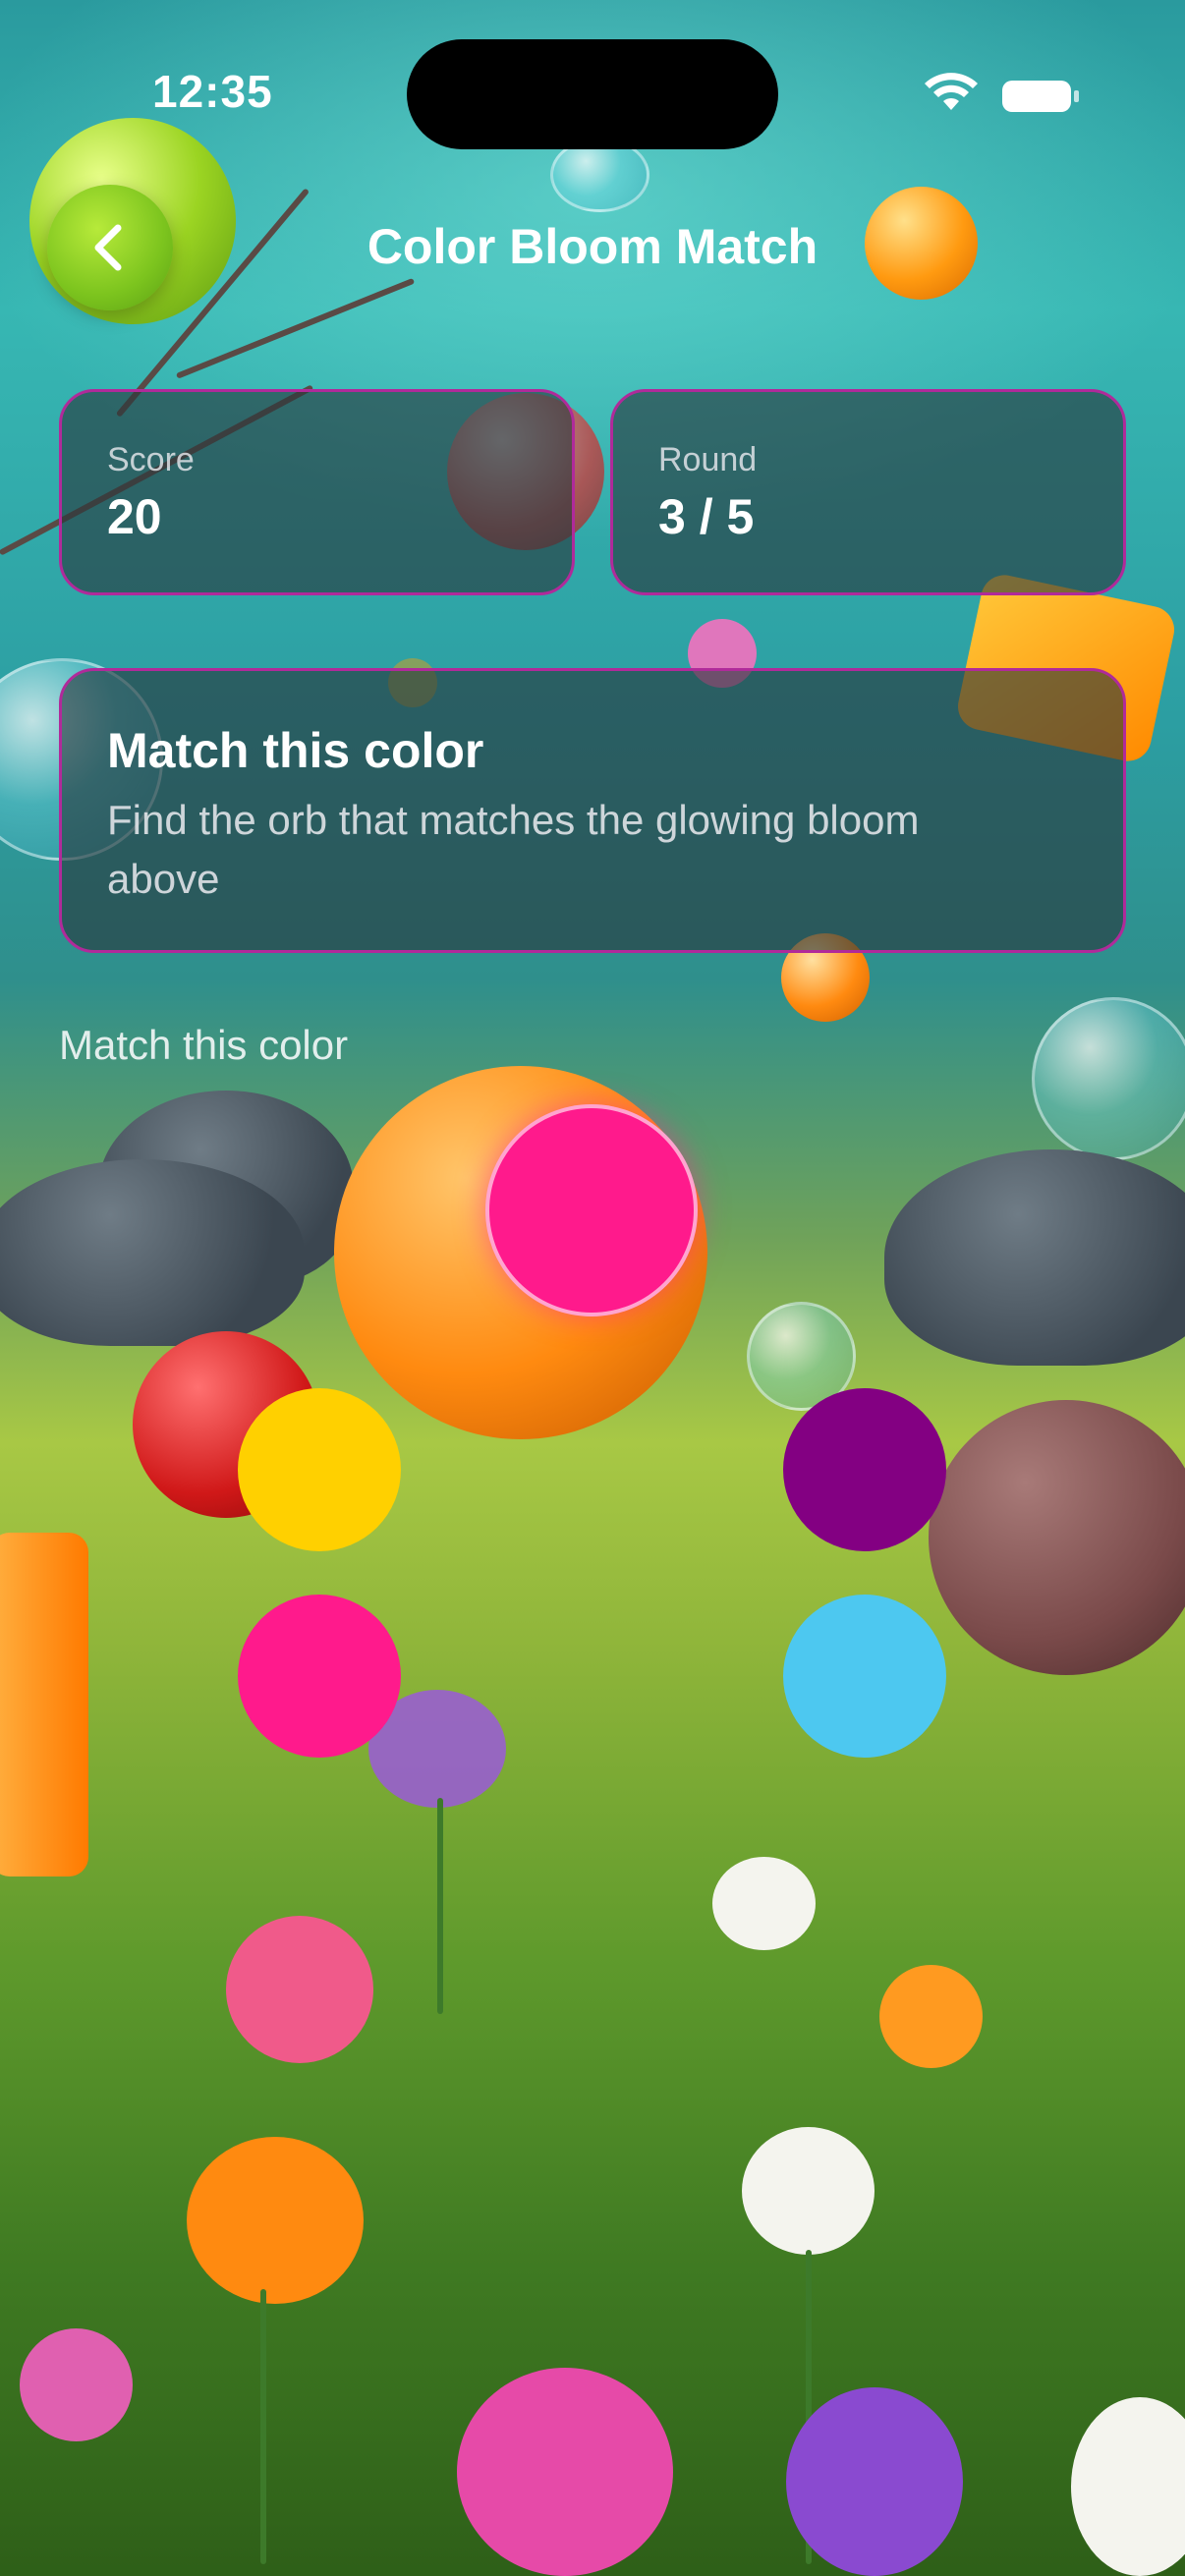 The height and width of the screenshot is (2576, 1185). Describe the element at coordinates (707, 516) in the screenshot. I see `round-value: 3 / 5` at that location.